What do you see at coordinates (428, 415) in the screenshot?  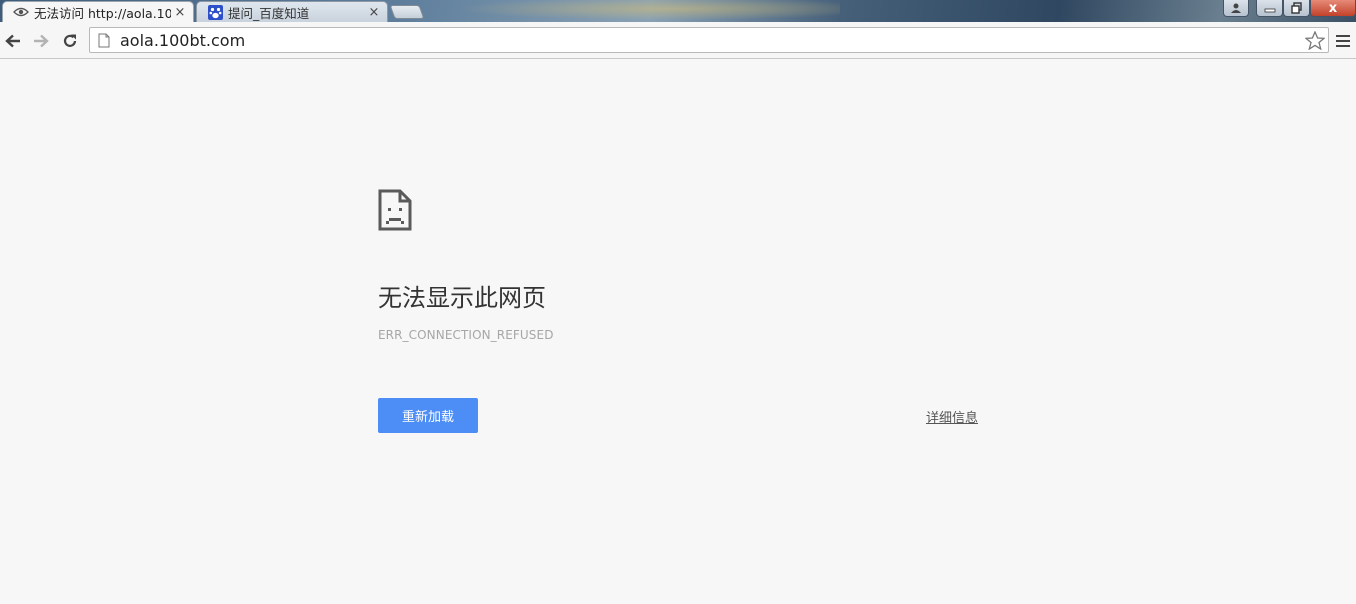 I see `reload-page-button: 重新加载` at bounding box center [428, 415].